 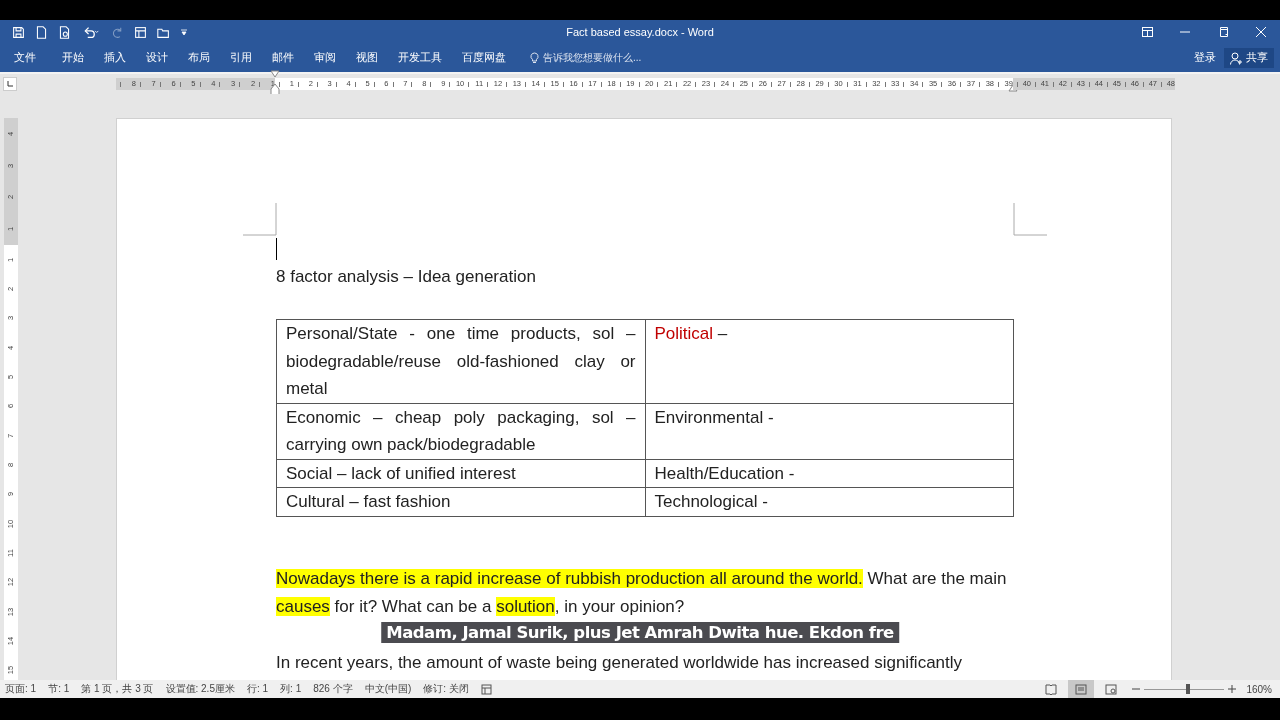 I want to click on caret-icon, so click(x=184, y=32).